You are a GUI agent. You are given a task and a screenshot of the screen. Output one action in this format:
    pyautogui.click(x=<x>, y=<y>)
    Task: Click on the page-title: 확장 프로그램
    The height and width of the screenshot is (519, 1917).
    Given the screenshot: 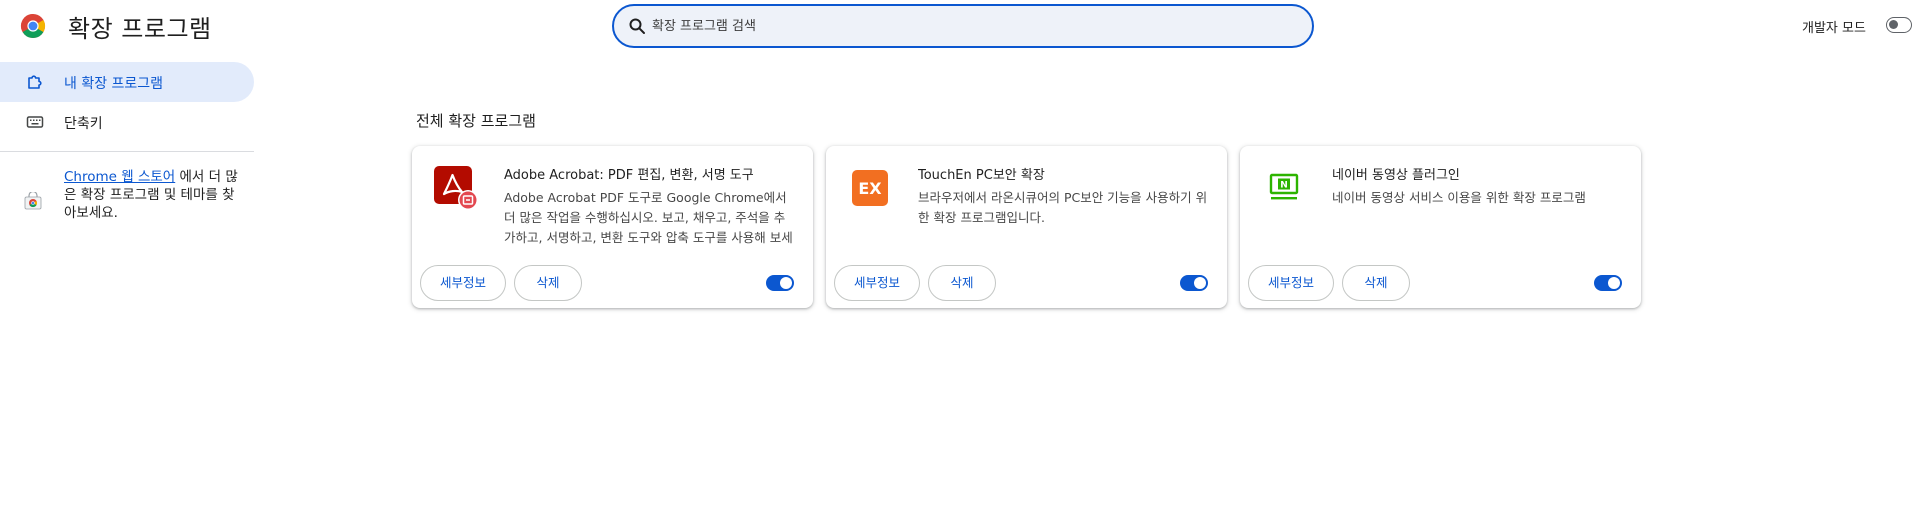 What is the action you would take?
    pyautogui.click(x=140, y=29)
    